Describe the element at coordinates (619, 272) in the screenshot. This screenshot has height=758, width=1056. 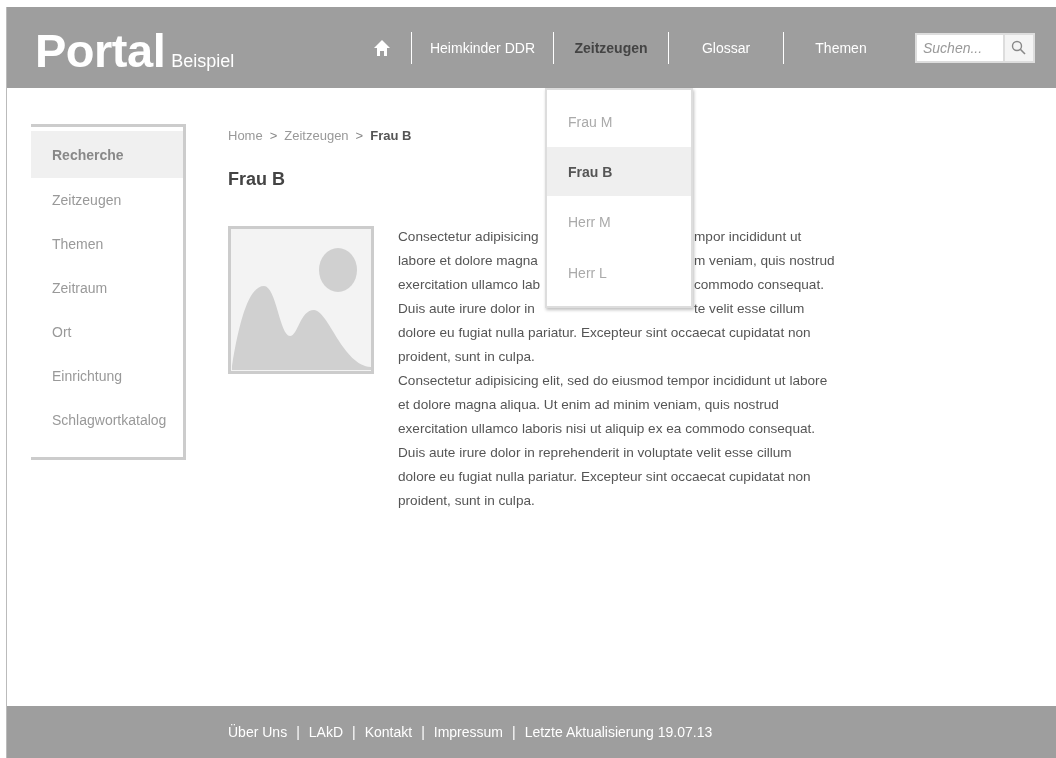
I see `dropdown-item: Herr L` at that location.